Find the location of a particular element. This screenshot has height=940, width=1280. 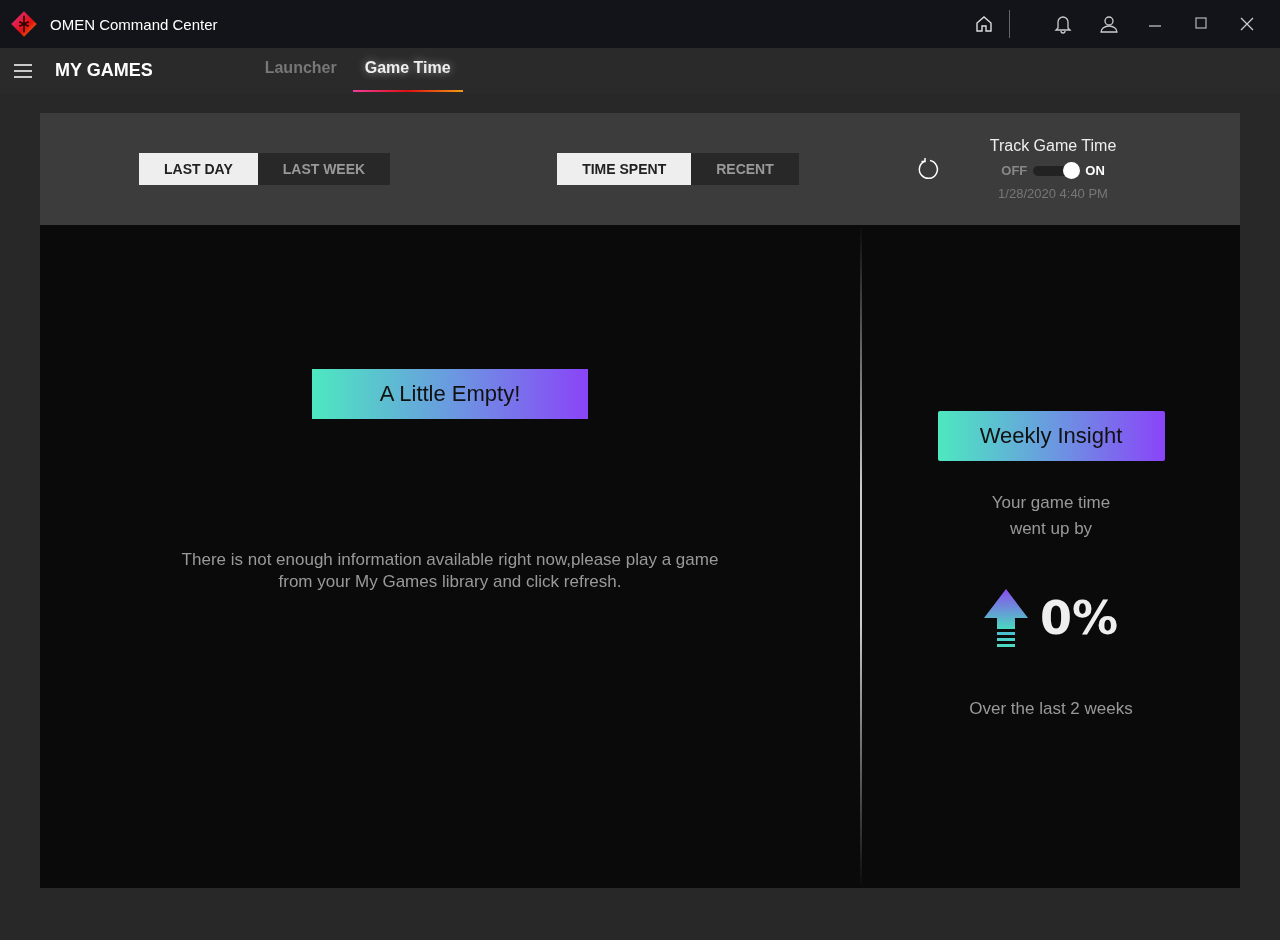

home-icon is located at coordinates (984, 24).